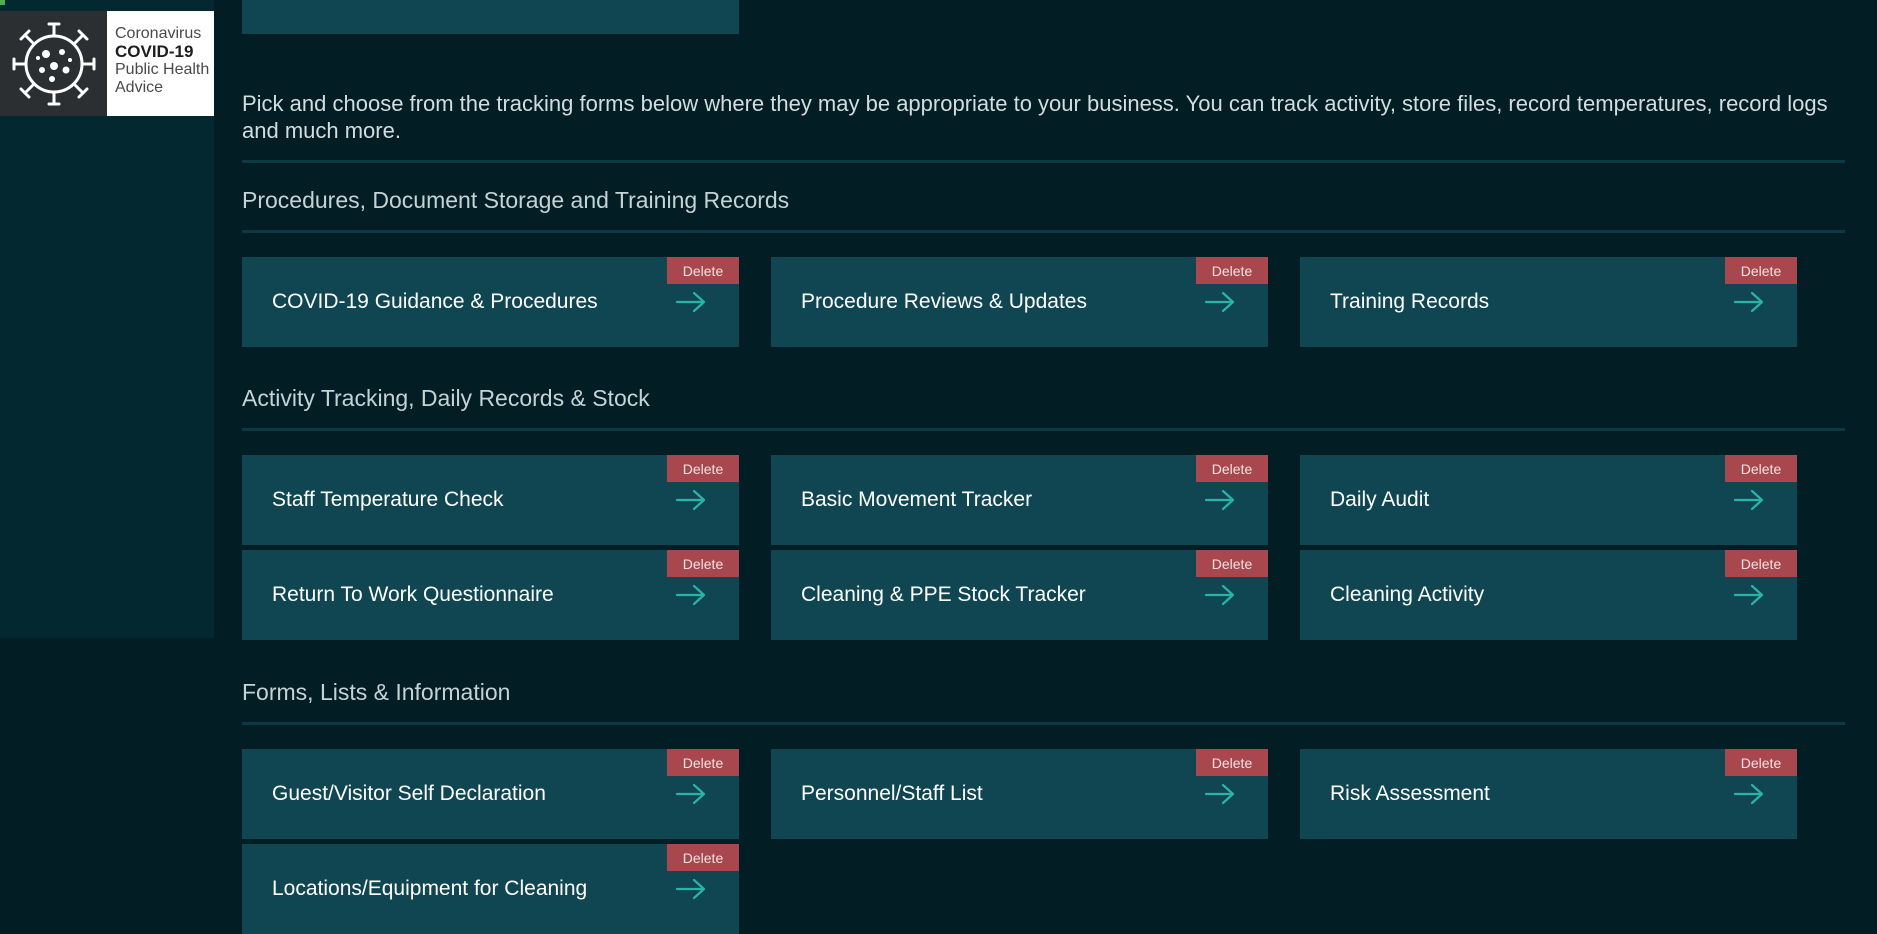 The height and width of the screenshot is (934, 1877). Describe the element at coordinates (435, 301) in the screenshot. I see `tracker-card-label: COVID-19 Guidance & Procedures` at that location.